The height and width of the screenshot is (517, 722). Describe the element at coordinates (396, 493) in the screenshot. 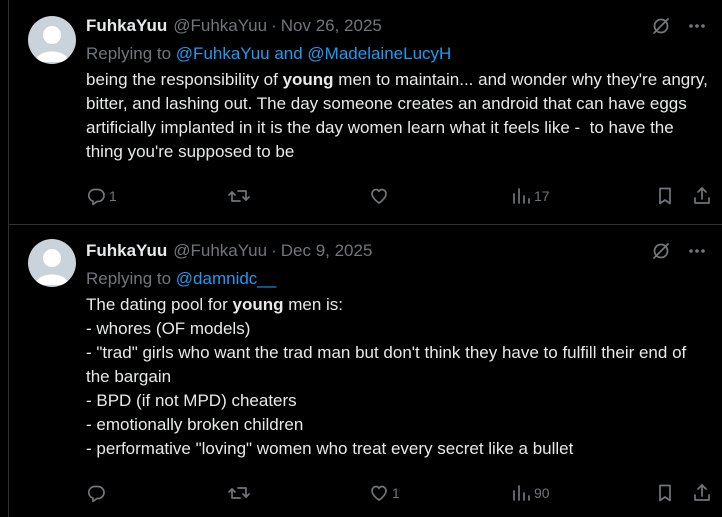

I see `like-count: 1` at that location.